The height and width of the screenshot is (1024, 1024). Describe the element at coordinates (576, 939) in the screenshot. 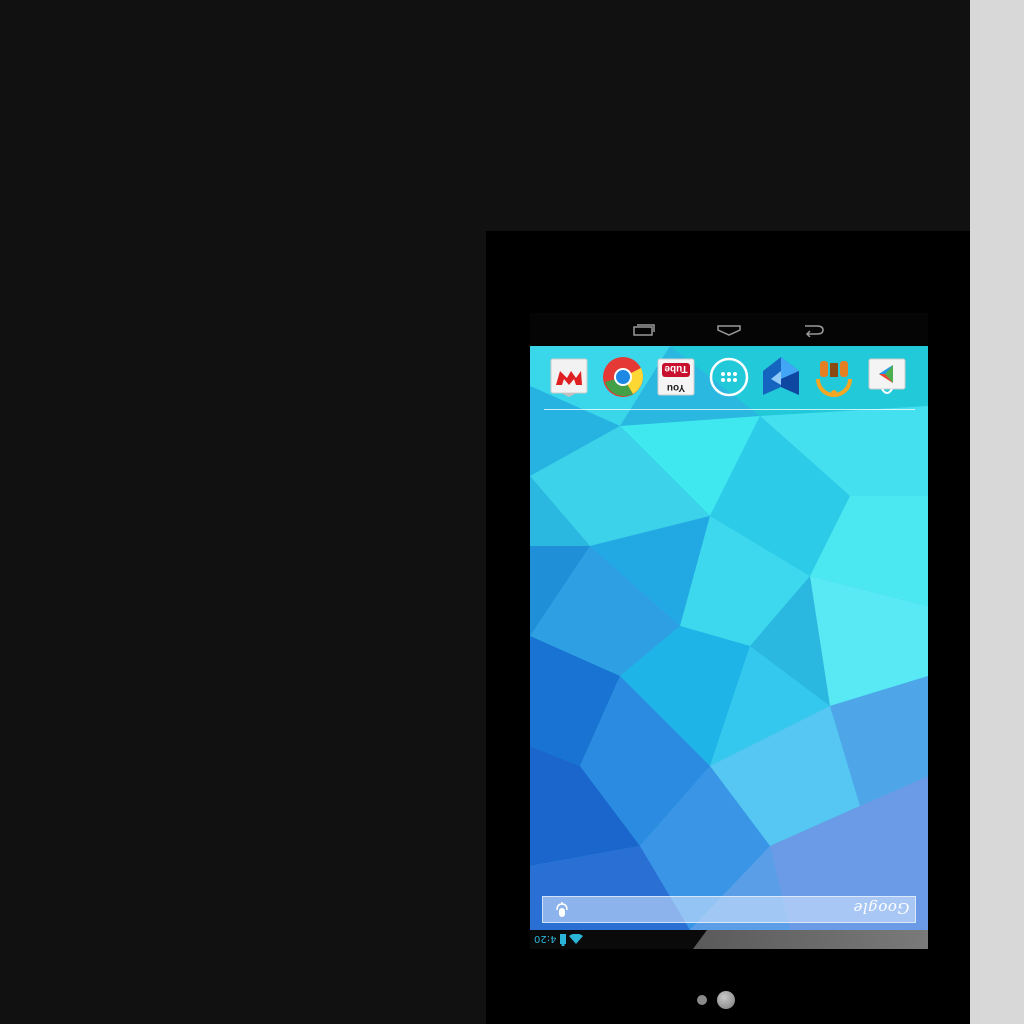

I see `wifi-icon` at that location.